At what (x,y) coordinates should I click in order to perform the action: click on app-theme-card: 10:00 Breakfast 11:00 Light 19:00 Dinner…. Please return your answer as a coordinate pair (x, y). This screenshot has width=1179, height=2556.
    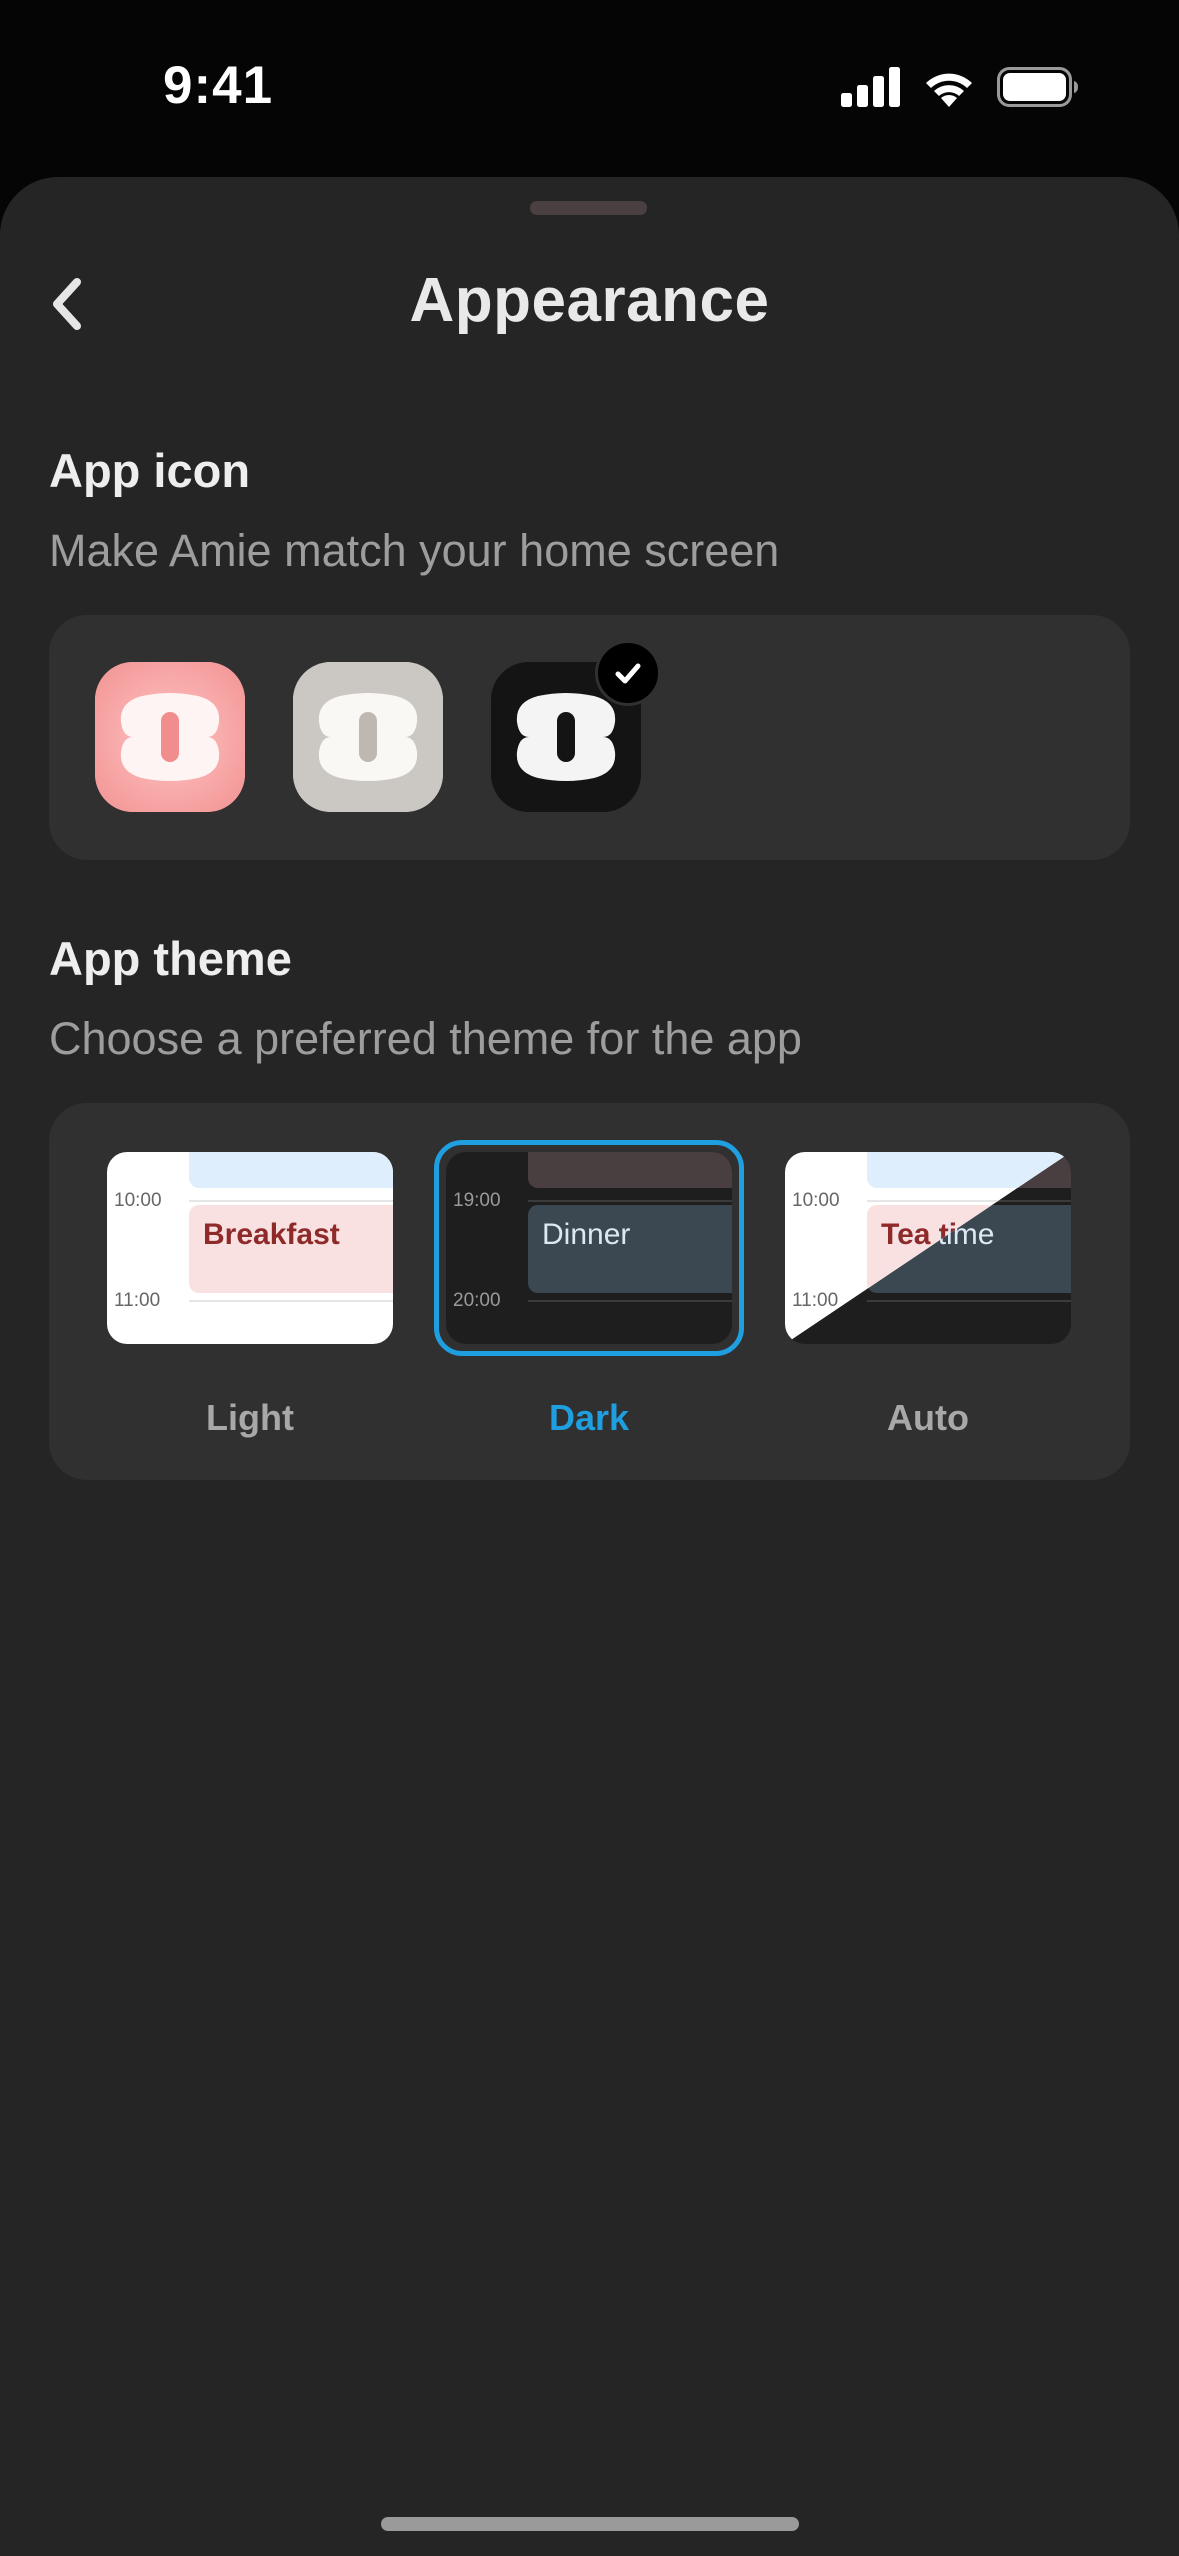
    Looking at the image, I should click on (589, 1291).